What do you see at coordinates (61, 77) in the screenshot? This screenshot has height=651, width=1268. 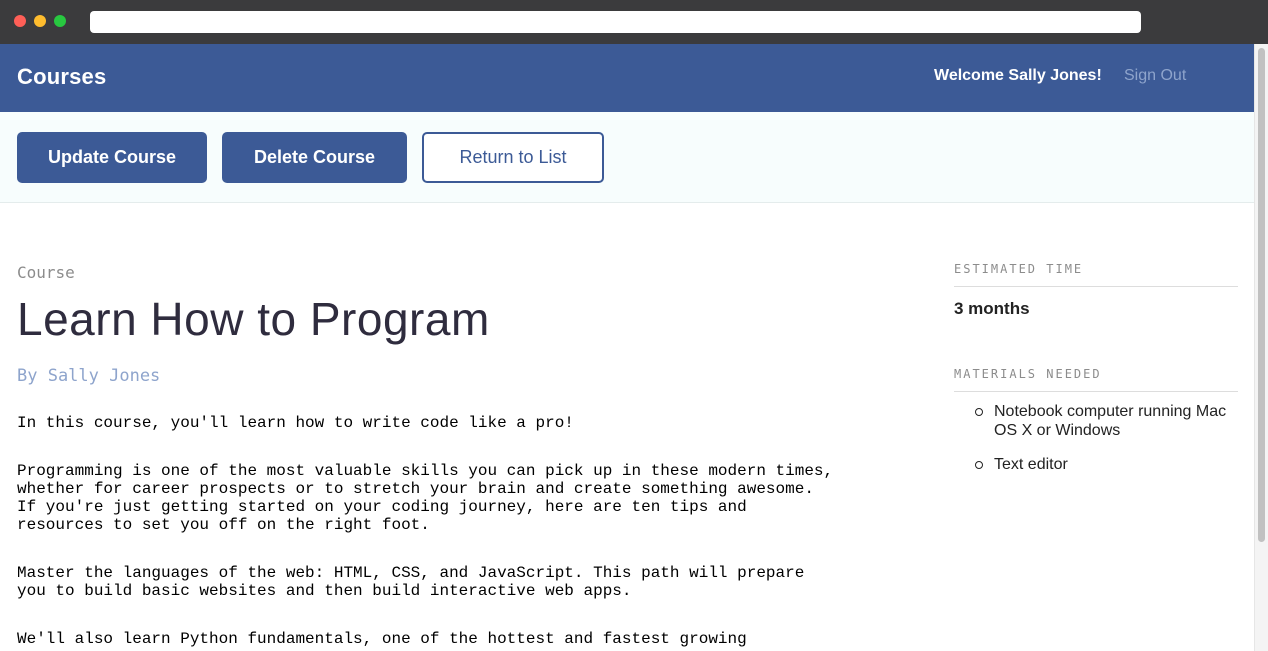 I see `site-title: Courses` at bounding box center [61, 77].